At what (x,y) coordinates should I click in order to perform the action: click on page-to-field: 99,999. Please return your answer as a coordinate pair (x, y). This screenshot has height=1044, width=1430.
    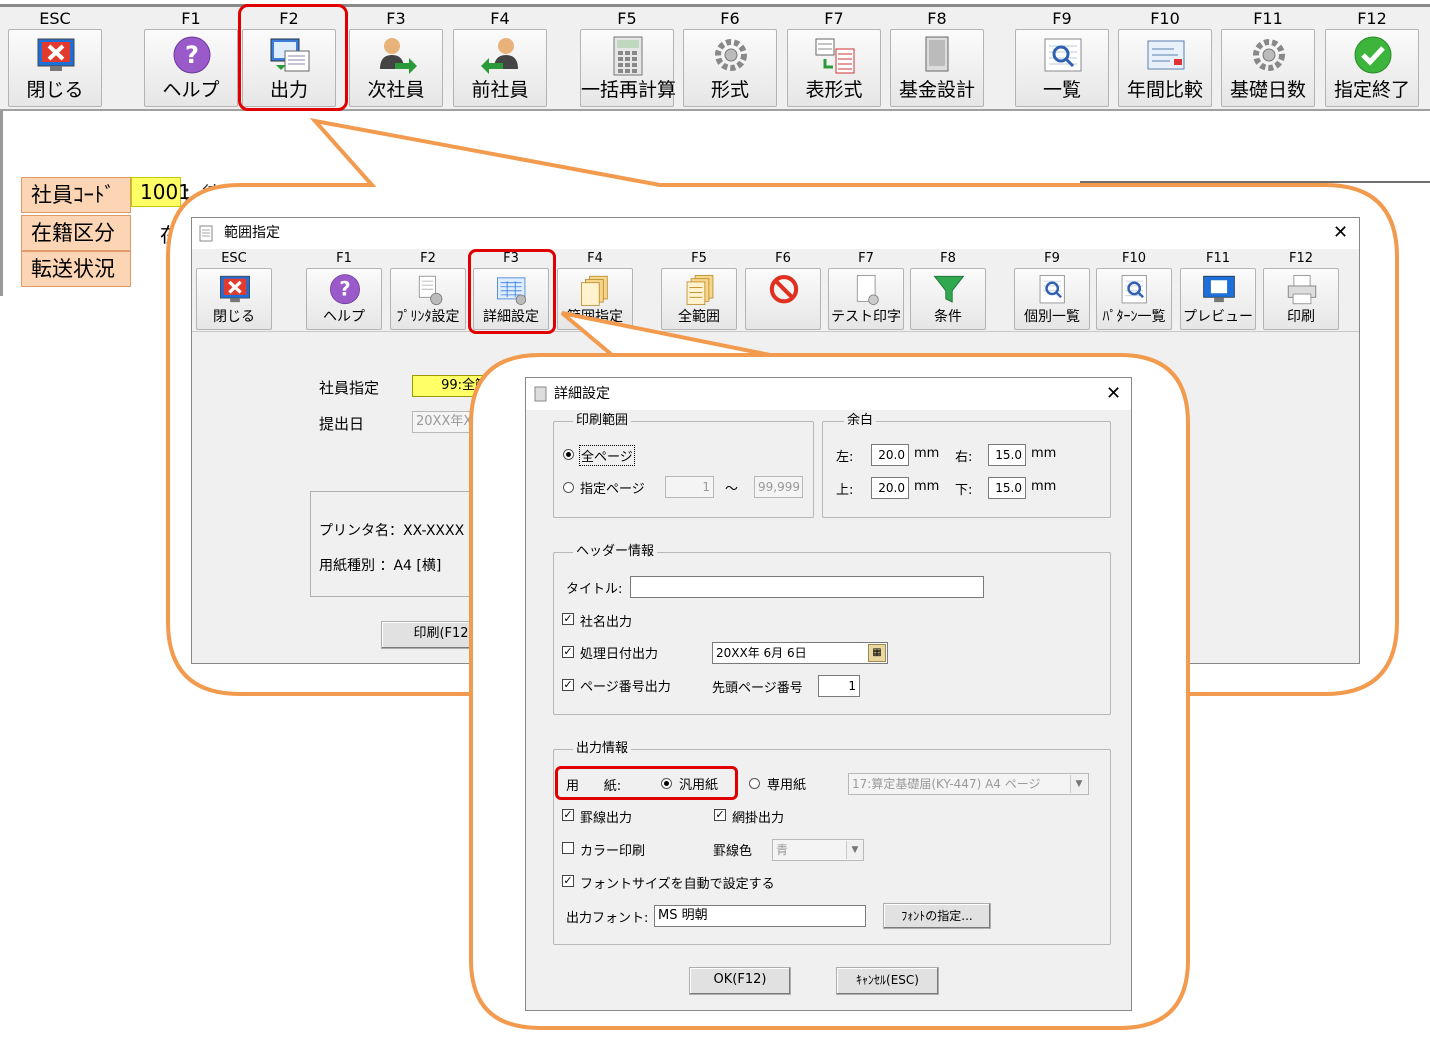
    Looking at the image, I should click on (778, 487).